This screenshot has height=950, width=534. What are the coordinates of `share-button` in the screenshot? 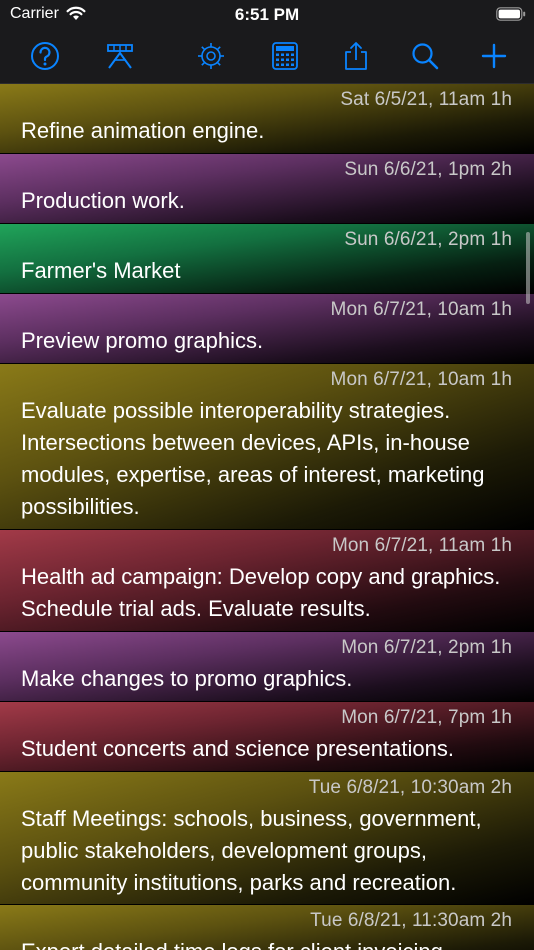 It's located at (356, 56).